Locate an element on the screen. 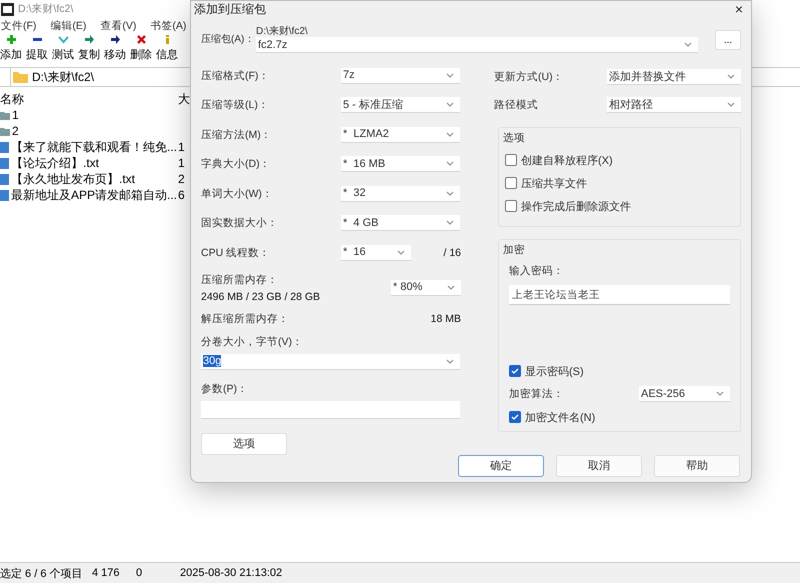 Image resolution: width=800 pixels, height=583 pixels. status-text: 2025-08-30 21:13:02 is located at coordinates (231, 573).